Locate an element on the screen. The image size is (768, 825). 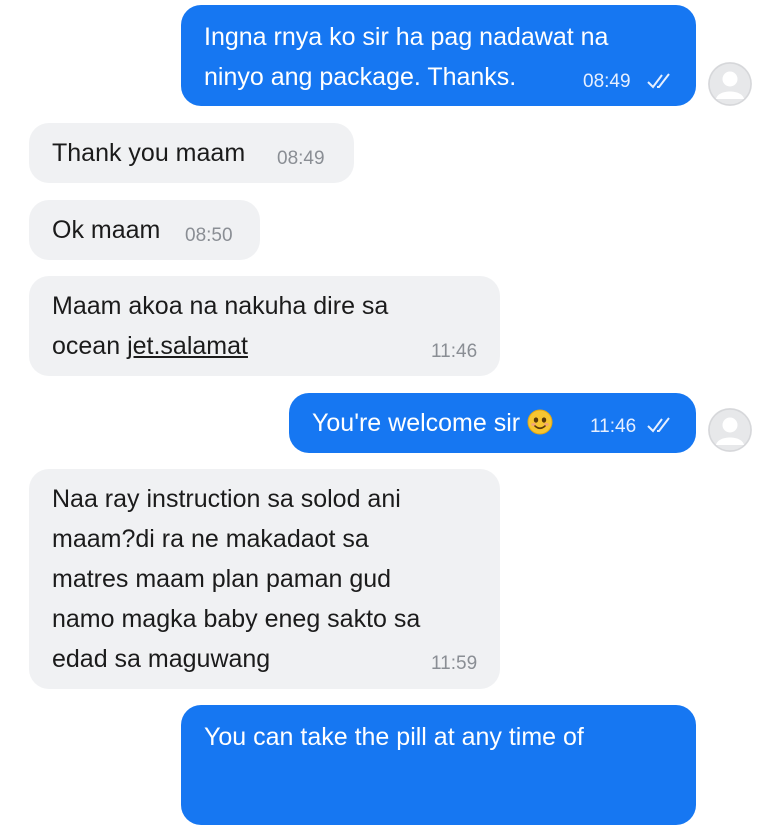
message-time: 08:50 is located at coordinates (209, 235).